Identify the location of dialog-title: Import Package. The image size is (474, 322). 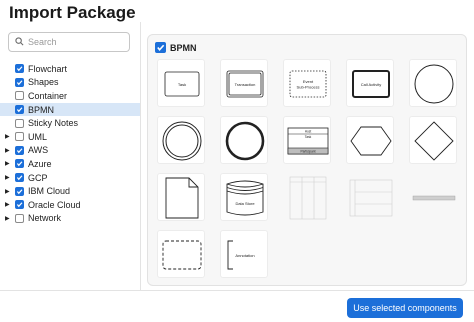
(72, 12).